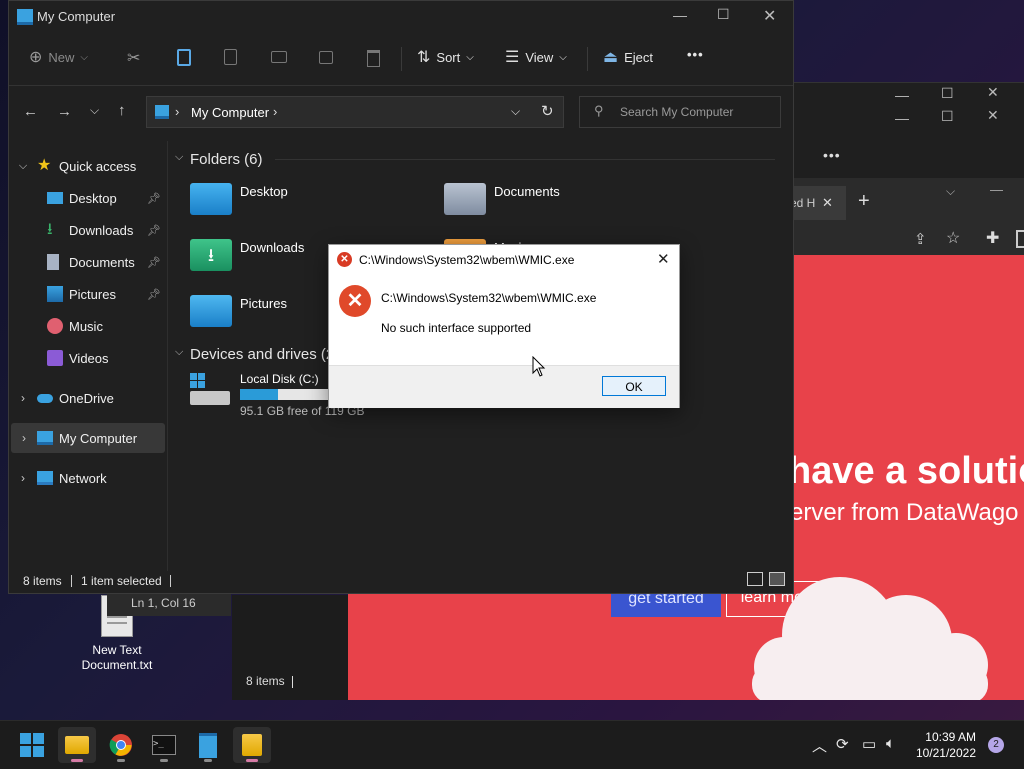 The height and width of the screenshot is (769, 1024). What do you see at coordinates (58, 57) in the screenshot?
I see `new-button: ⊕ New ⌵` at bounding box center [58, 57].